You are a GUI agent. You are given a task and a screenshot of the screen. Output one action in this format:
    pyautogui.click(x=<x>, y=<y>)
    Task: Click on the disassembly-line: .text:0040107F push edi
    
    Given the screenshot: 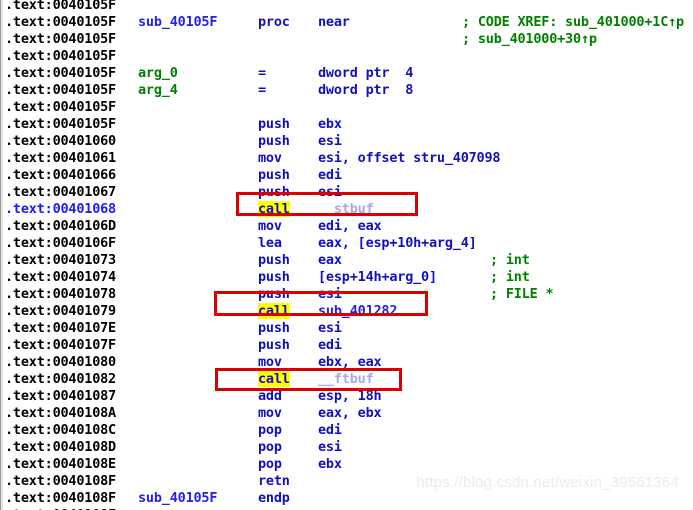 What is the action you would take?
    pyautogui.click(x=346, y=345)
    